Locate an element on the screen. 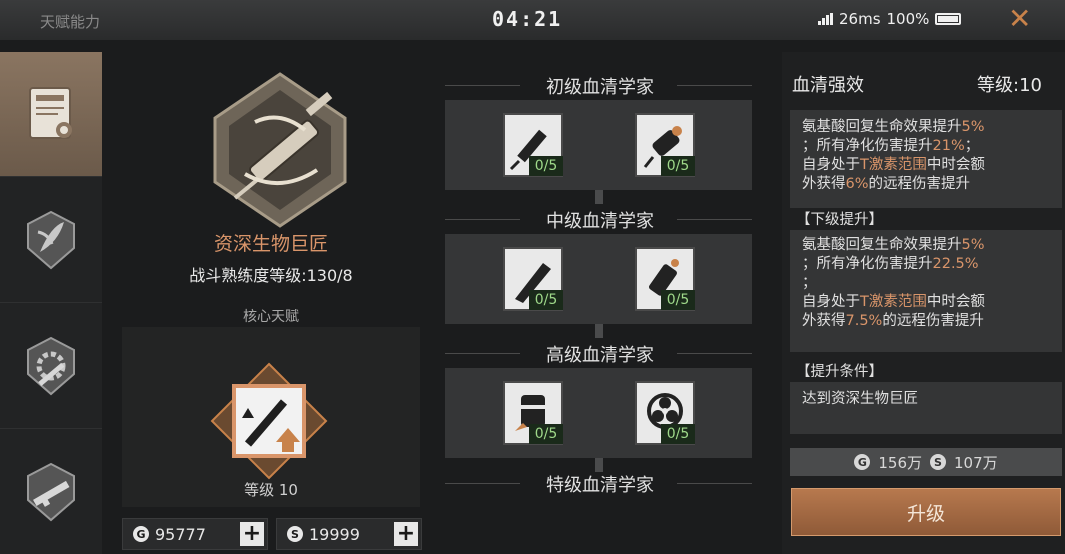  sidebar-tab-weapon is located at coordinates (51, 492).